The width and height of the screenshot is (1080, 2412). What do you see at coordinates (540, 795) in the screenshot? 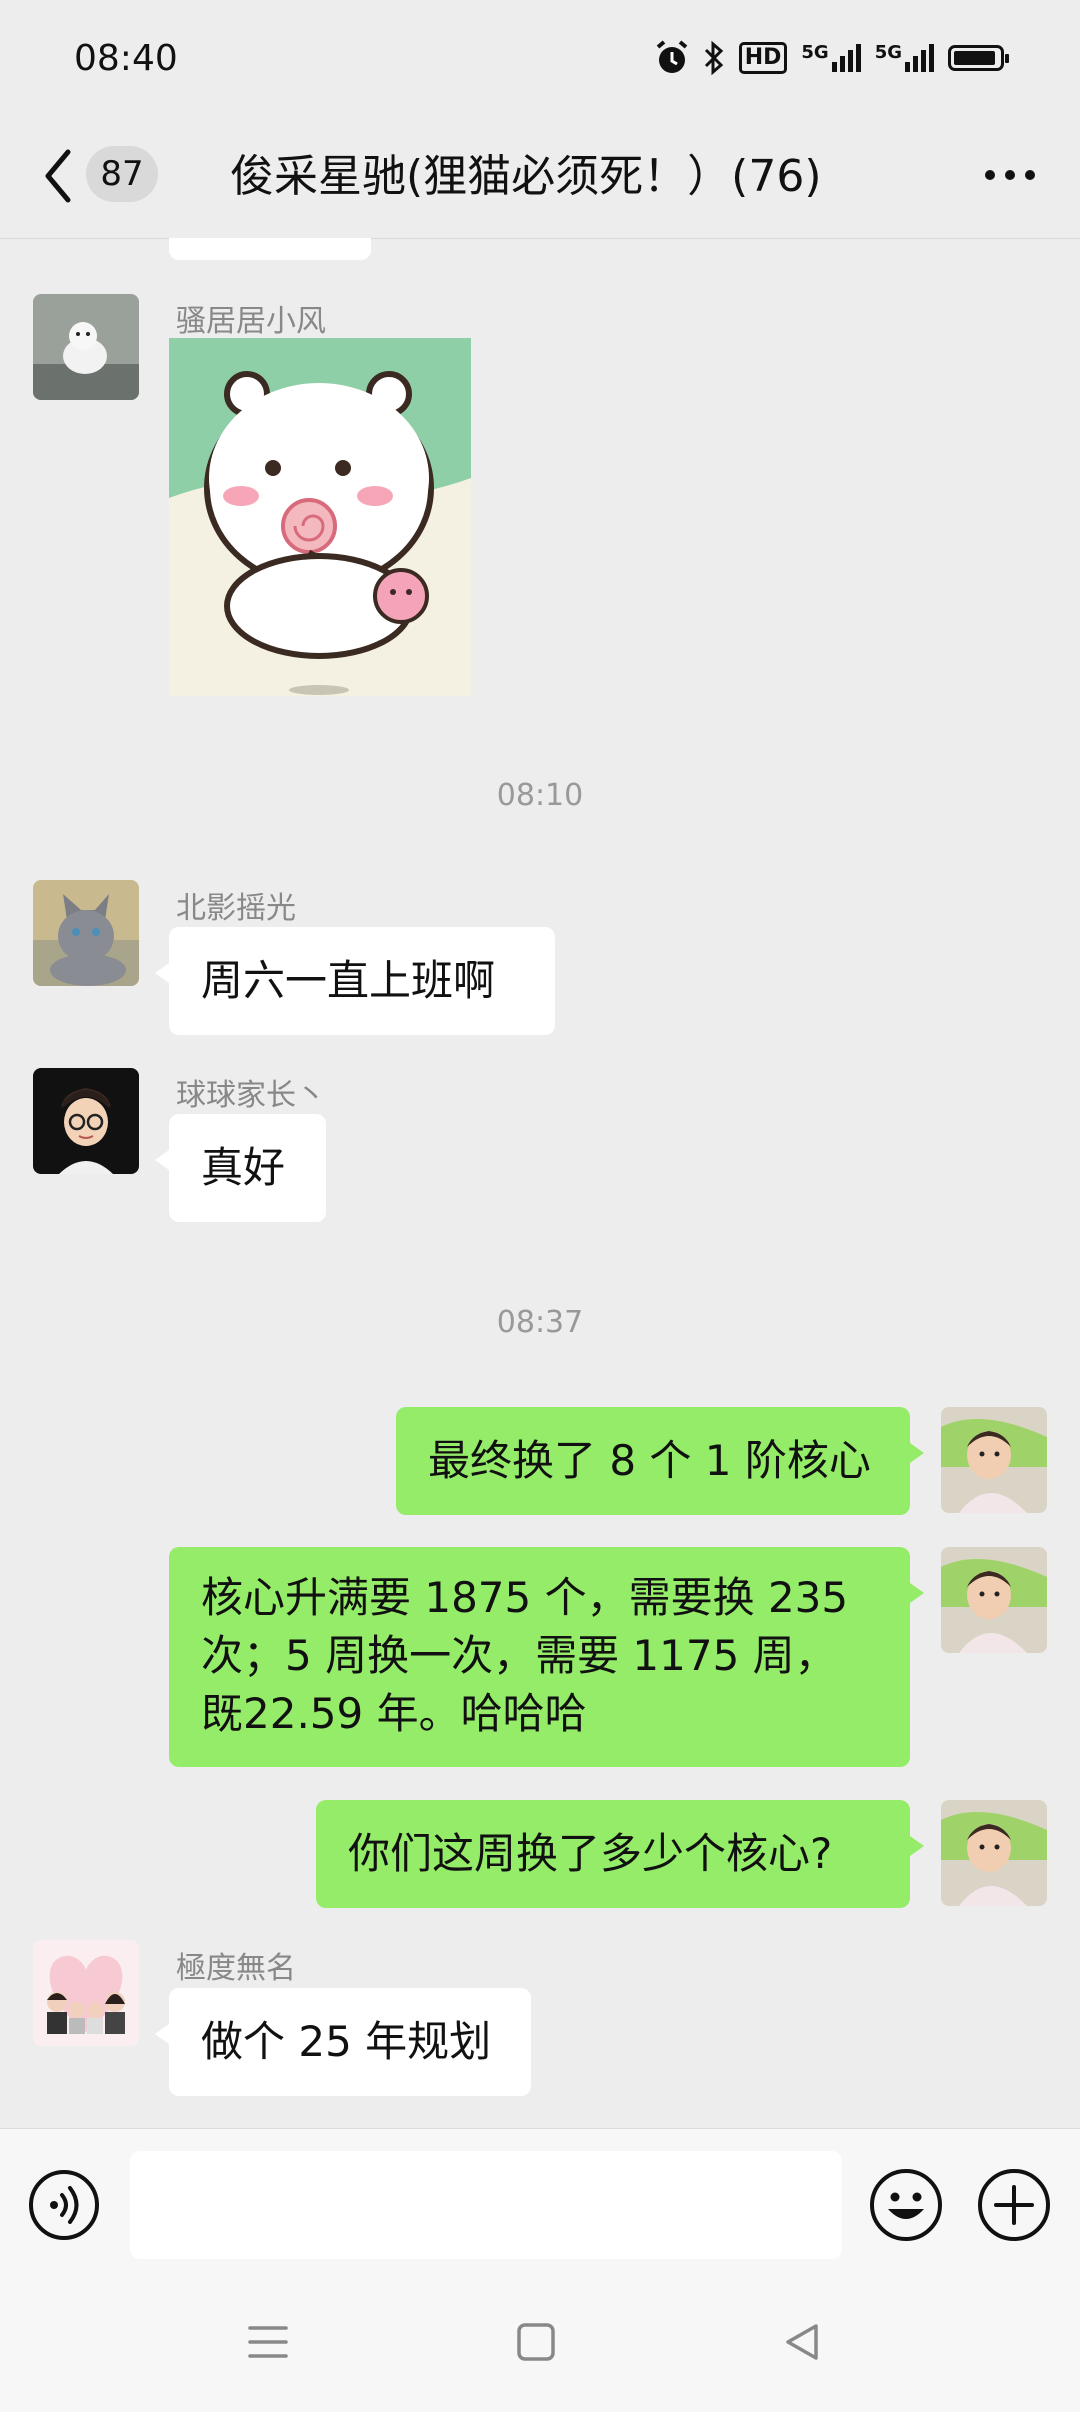
I see `time-stamp: 08:10` at bounding box center [540, 795].